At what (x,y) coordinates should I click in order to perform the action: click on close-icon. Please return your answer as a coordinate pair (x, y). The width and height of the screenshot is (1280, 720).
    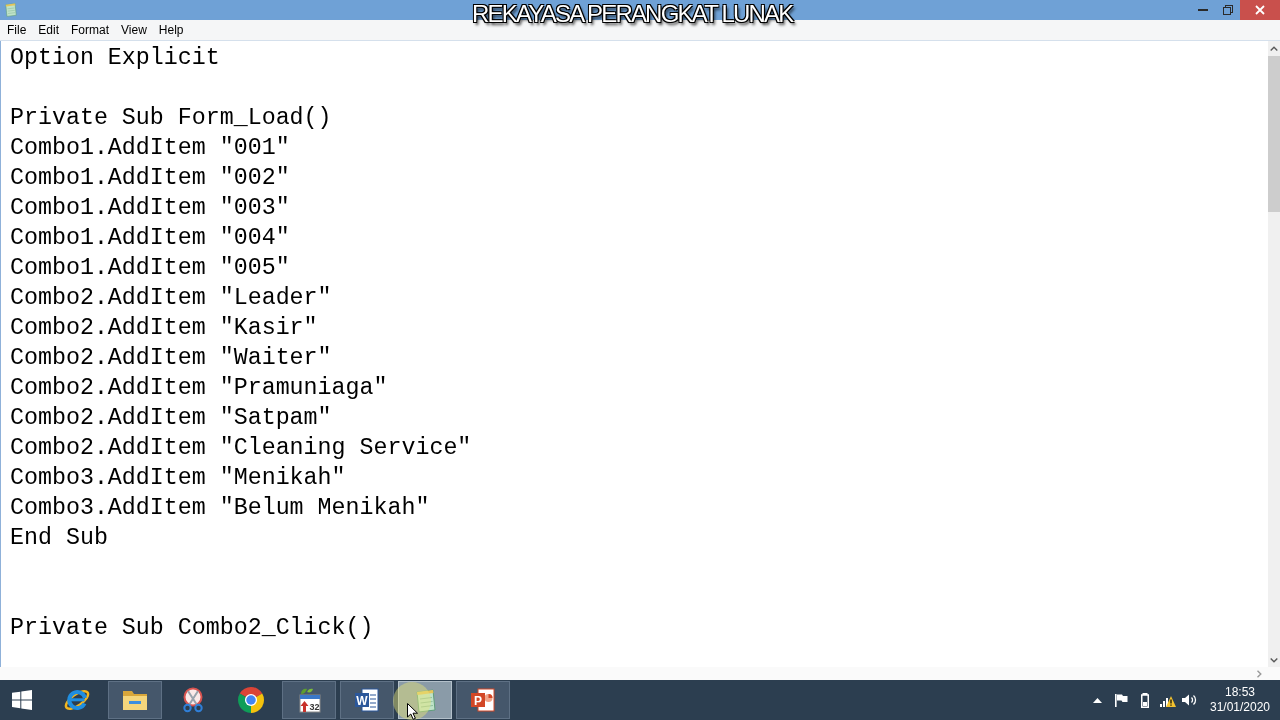
    Looking at the image, I should click on (1260, 10).